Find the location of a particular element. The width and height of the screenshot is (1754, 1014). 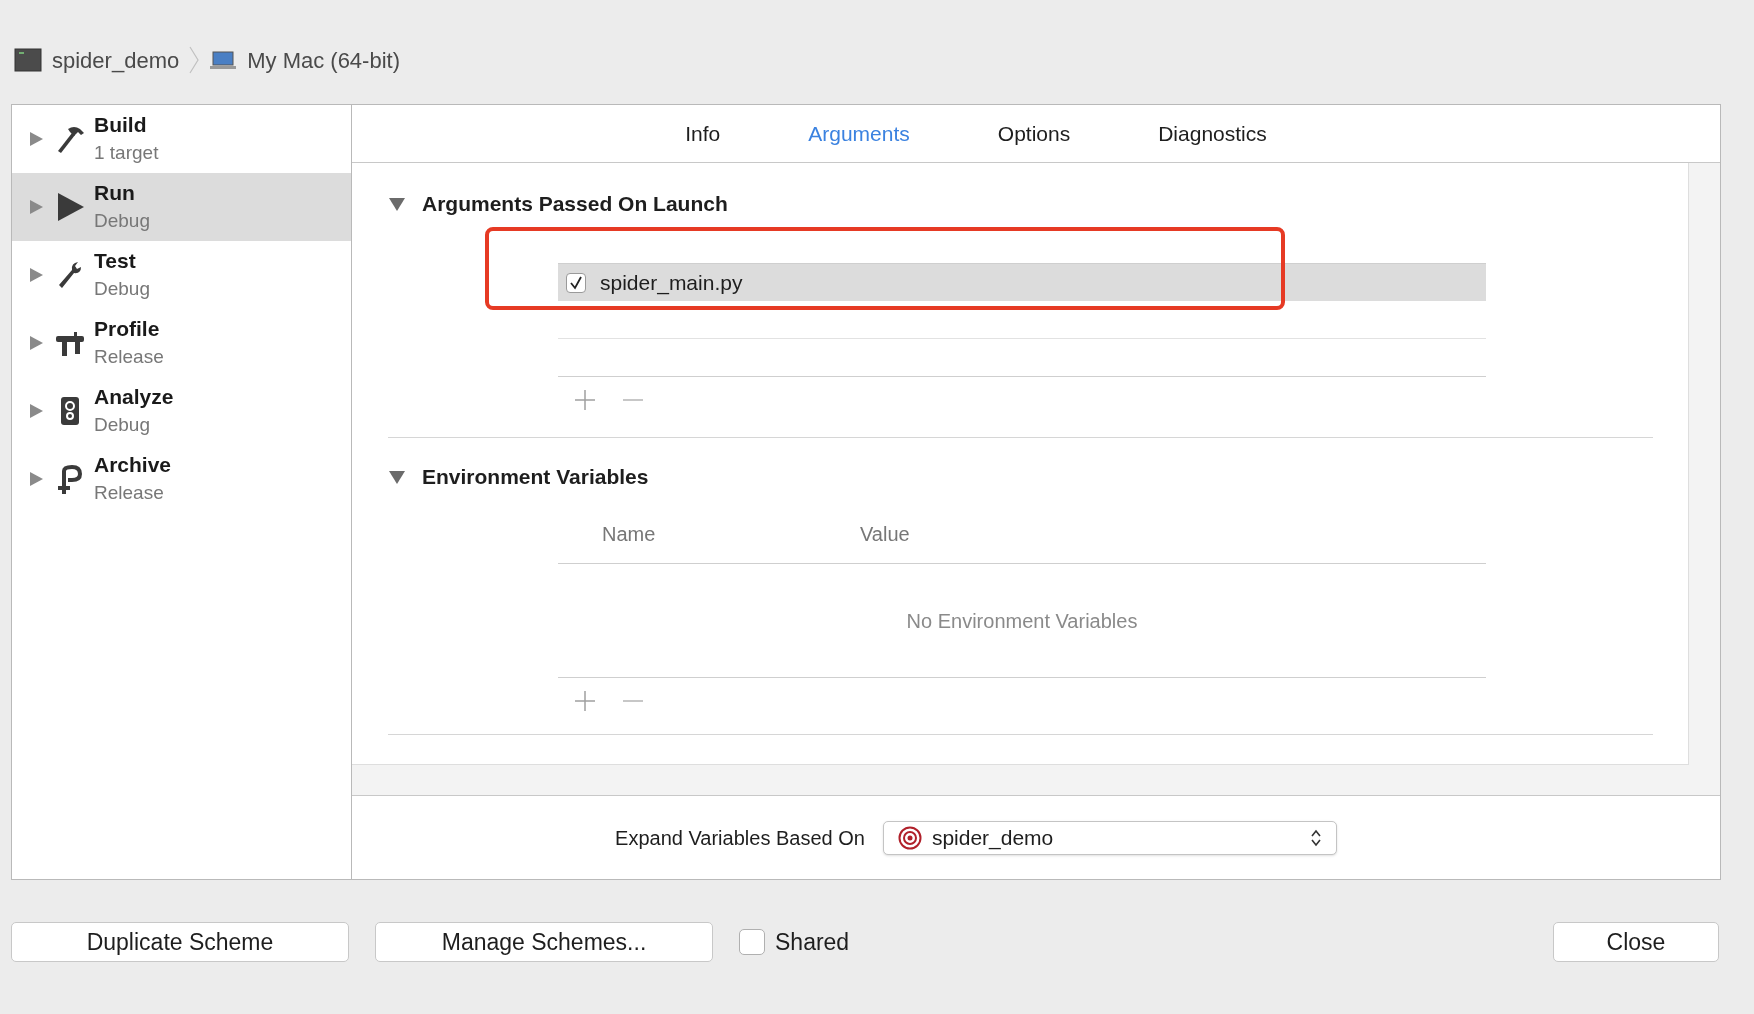

shared-label: Shared is located at coordinates (812, 942).